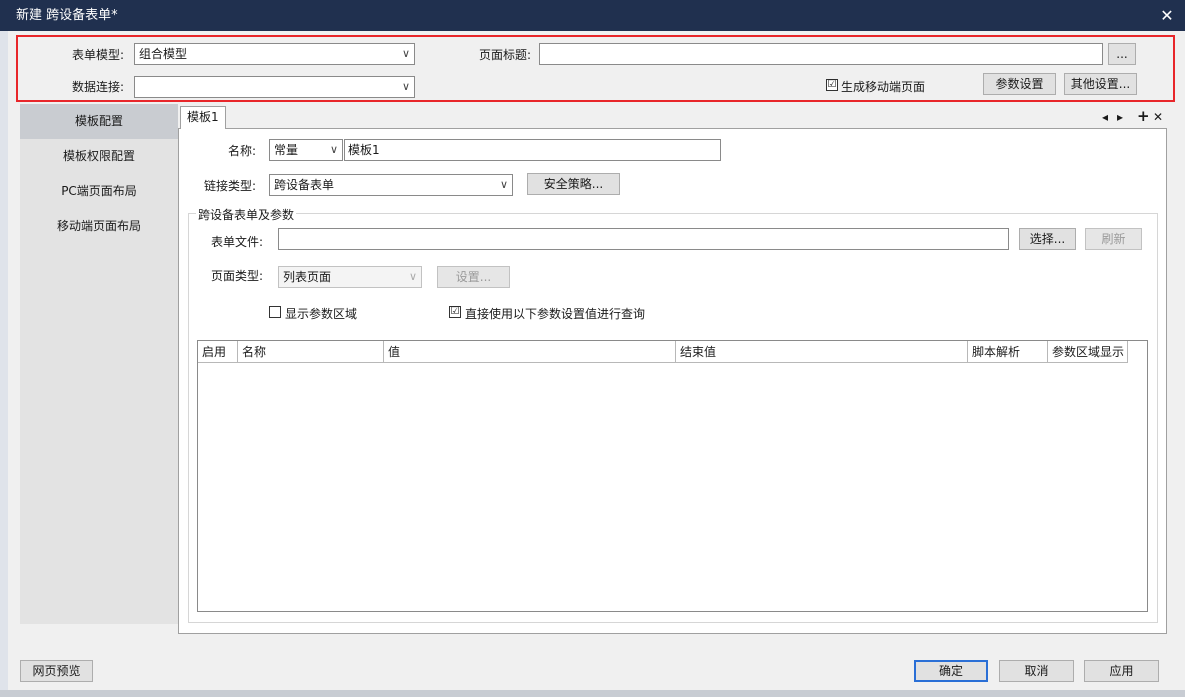 The image size is (1185, 697). Describe the element at coordinates (275, 312) in the screenshot. I see `show-params-checkbox` at that location.